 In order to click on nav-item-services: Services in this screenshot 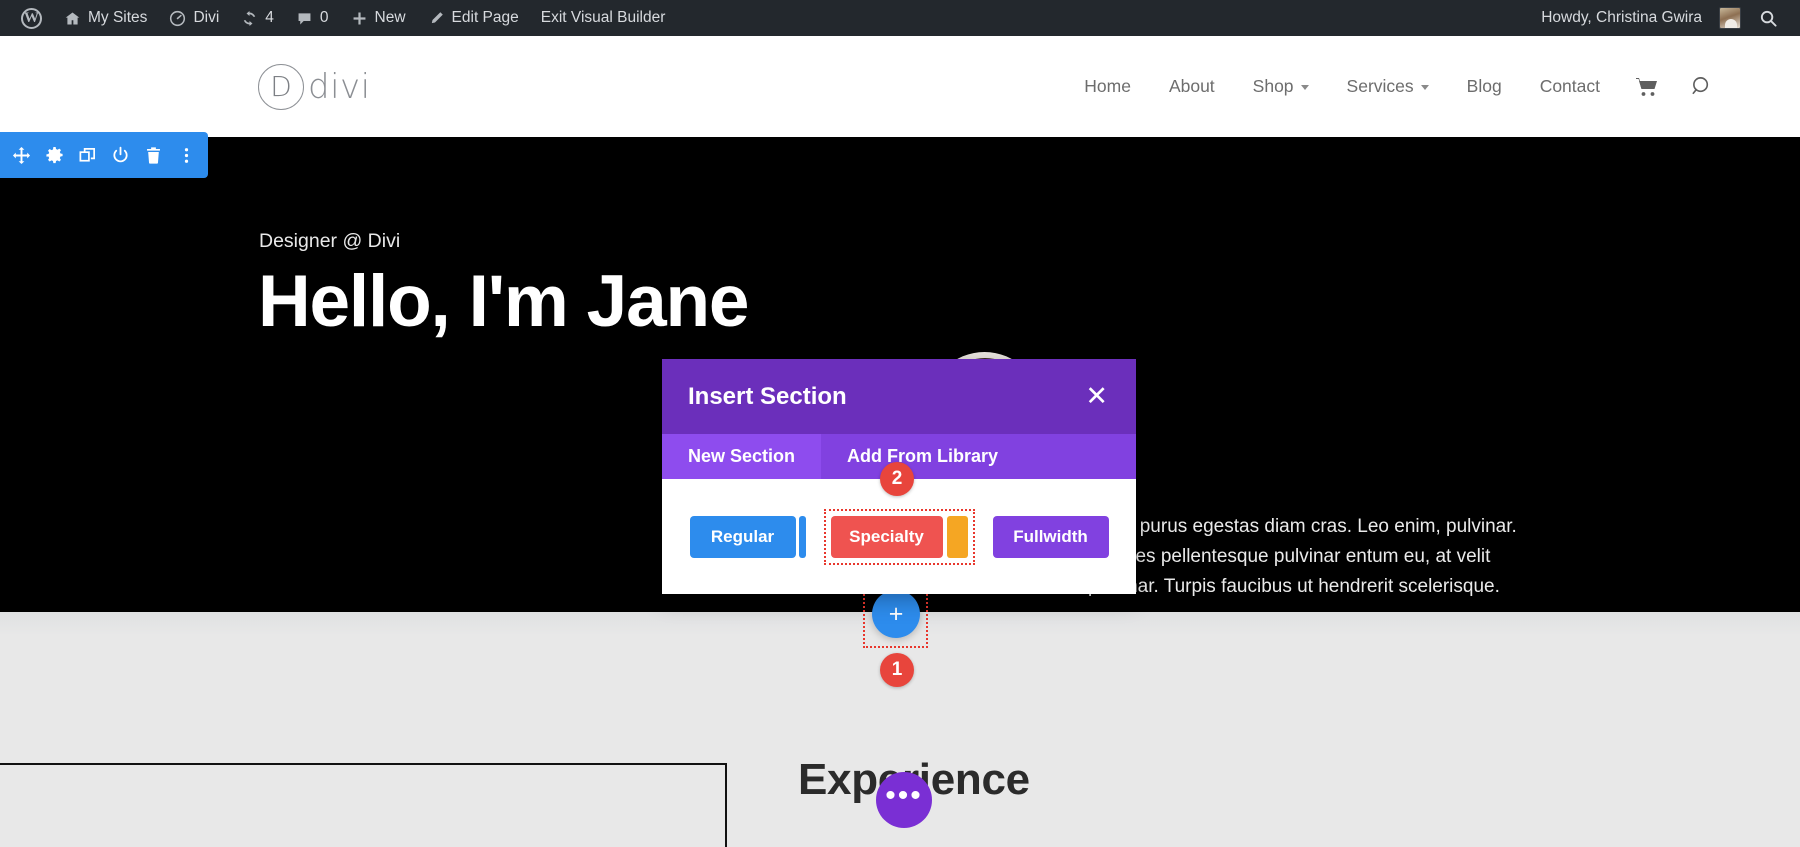, I will do `click(1388, 86)`.